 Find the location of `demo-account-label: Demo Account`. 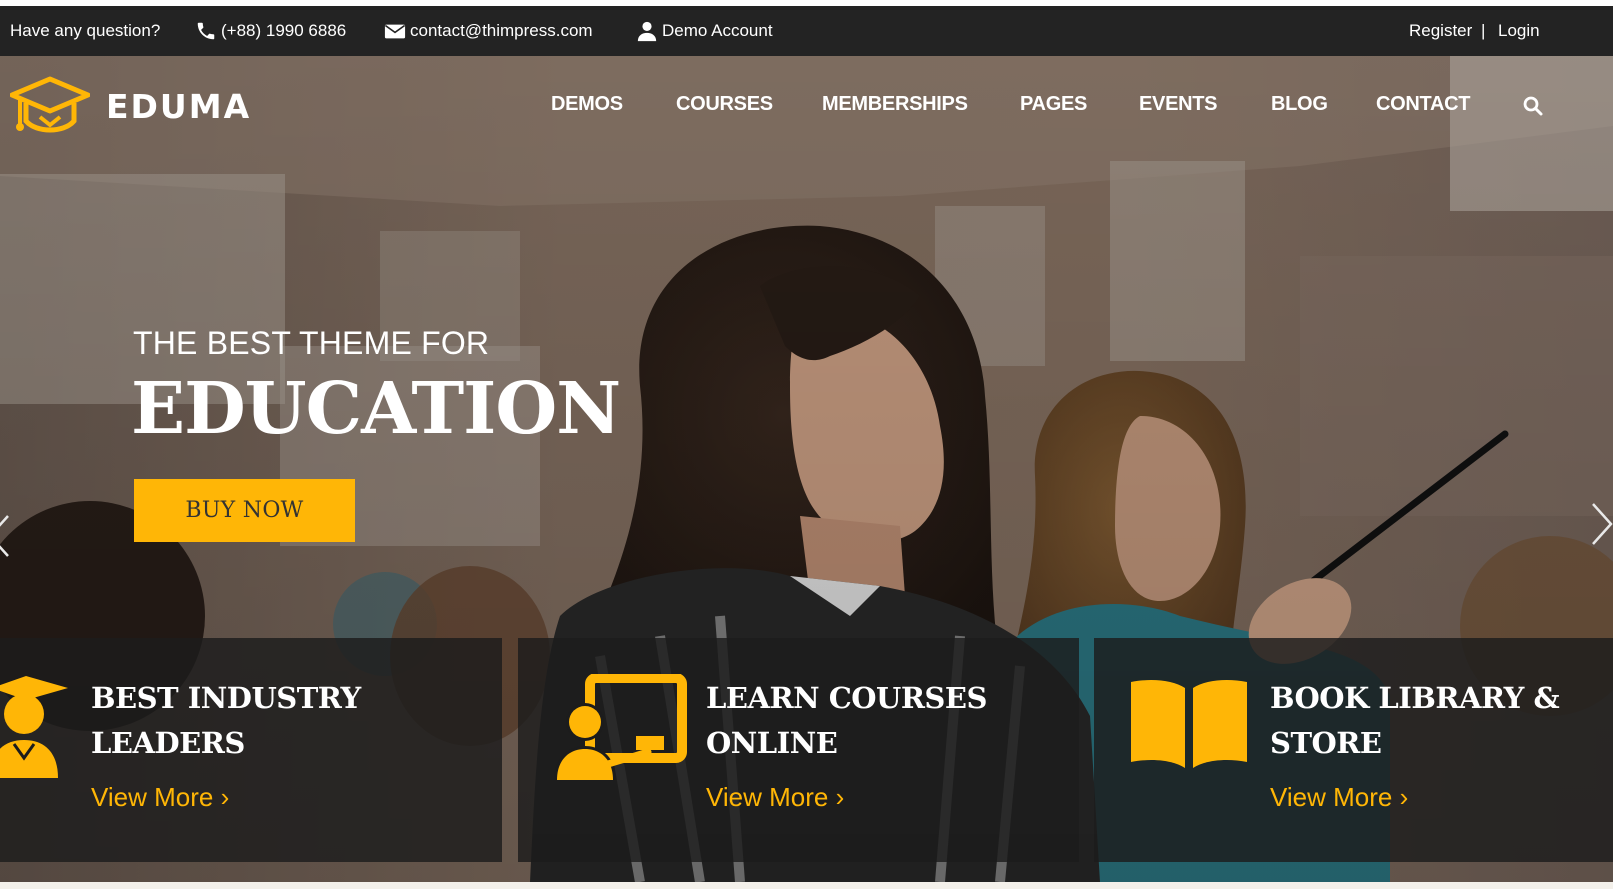

demo-account-label: Demo Account is located at coordinates (717, 30).